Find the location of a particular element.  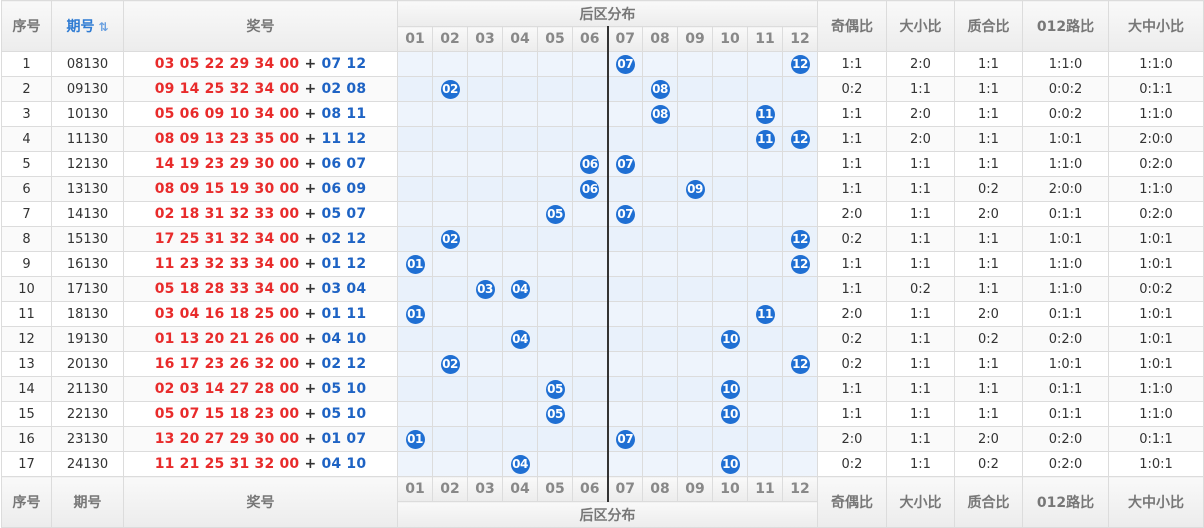

front-numbers: 03 04 16 18 25 00 is located at coordinates (227, 314).